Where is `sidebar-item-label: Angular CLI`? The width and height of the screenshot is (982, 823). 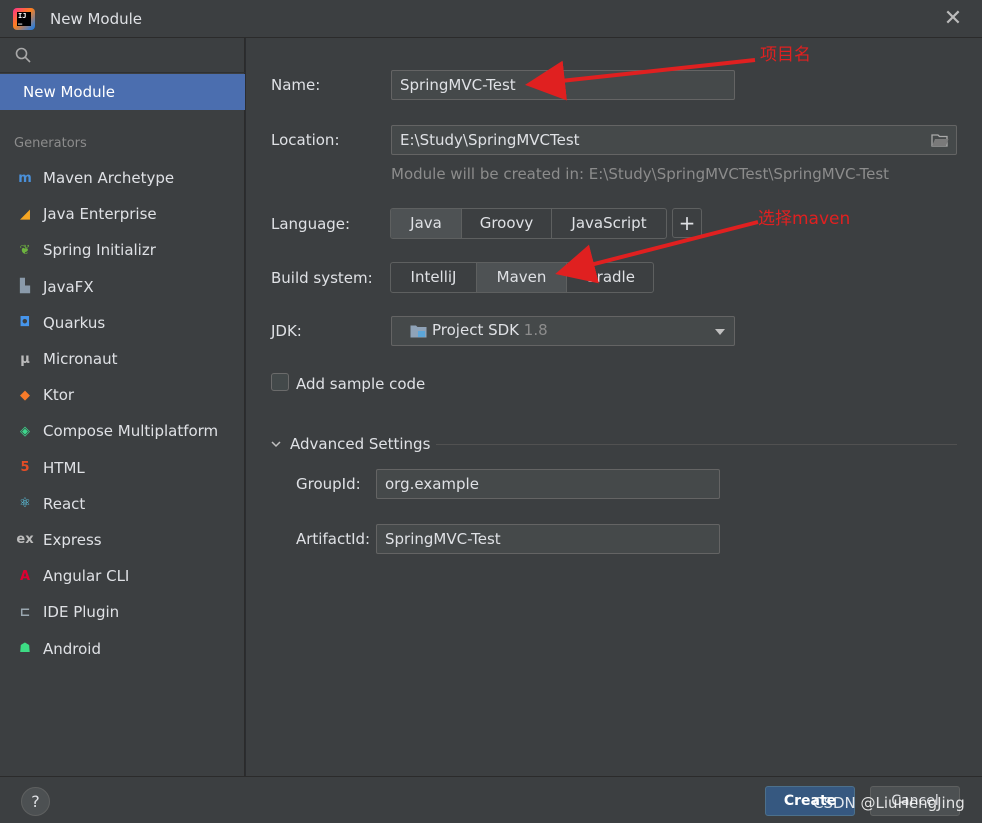 sidebar-item-label: Angular CLI is located at coordinates (86, 576).